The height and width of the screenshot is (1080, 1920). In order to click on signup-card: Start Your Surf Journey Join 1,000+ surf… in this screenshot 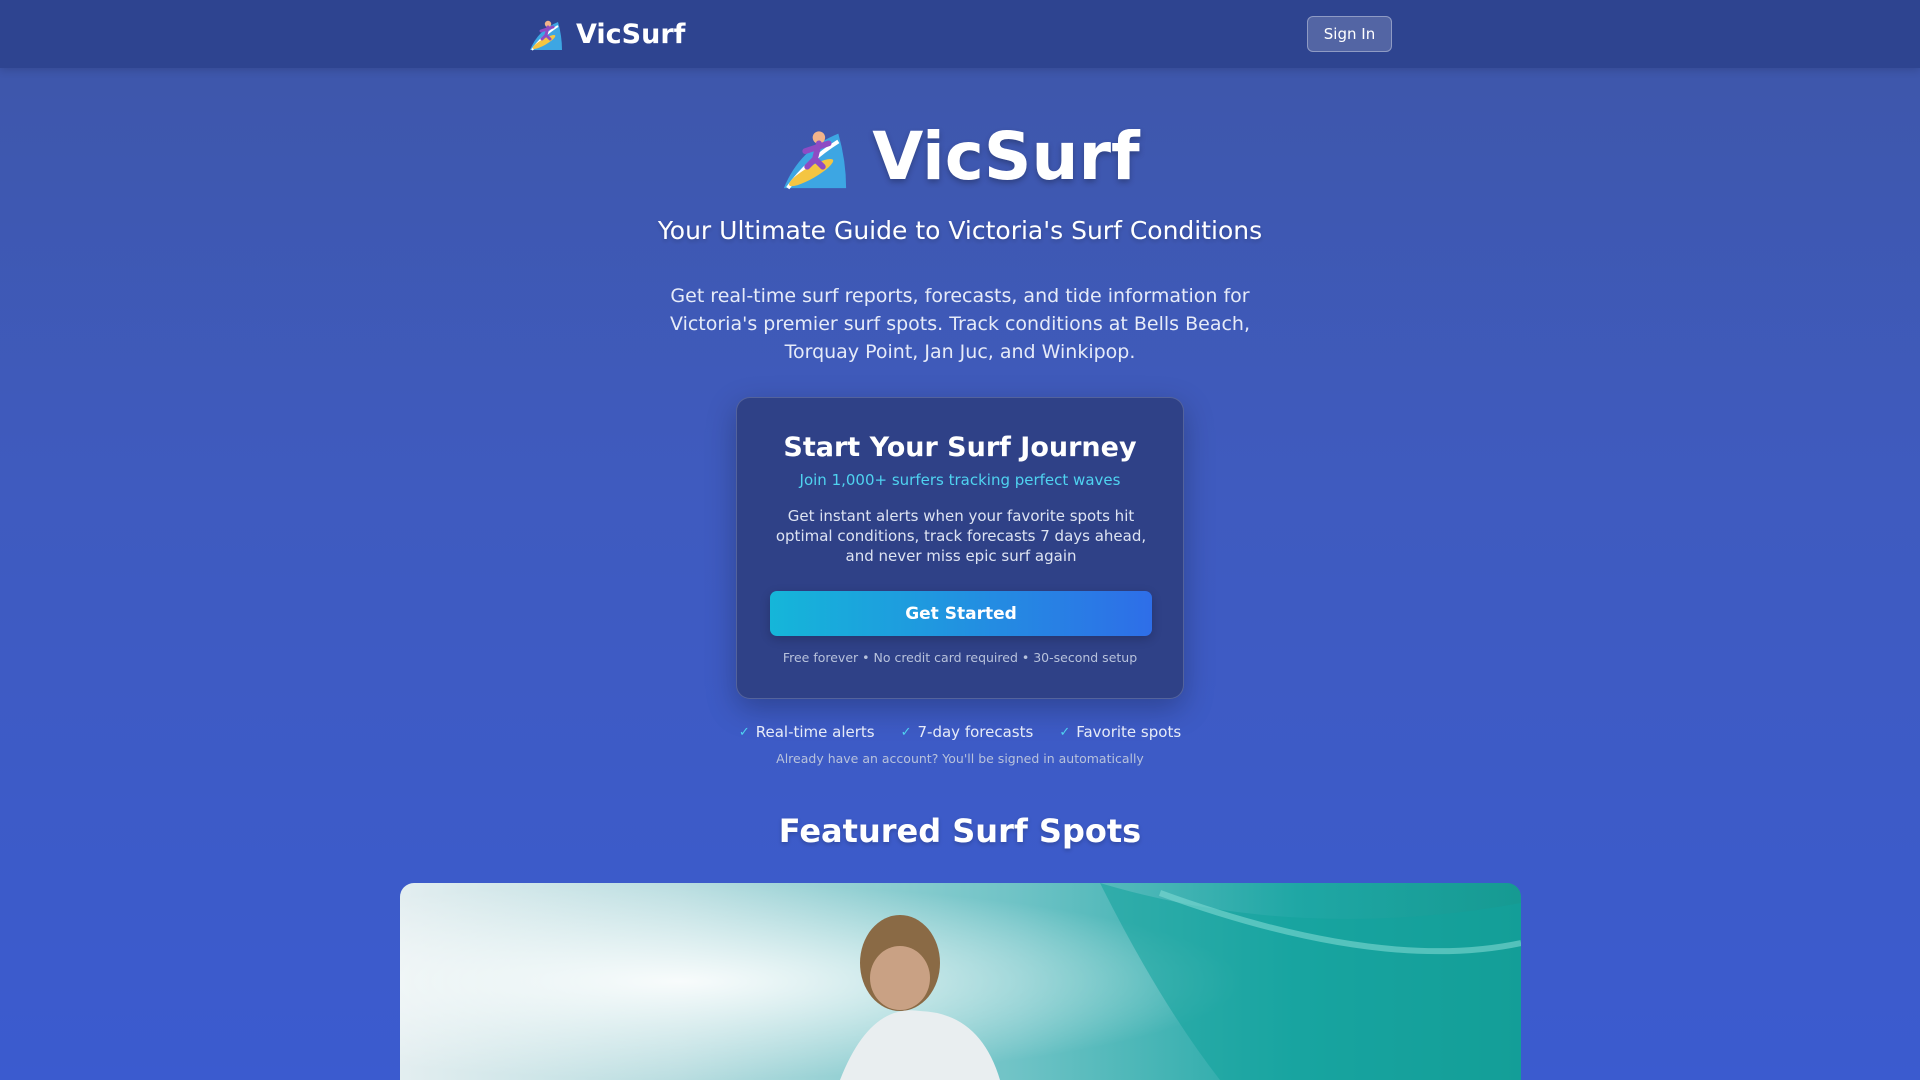, I will do `click(960, 548)`.